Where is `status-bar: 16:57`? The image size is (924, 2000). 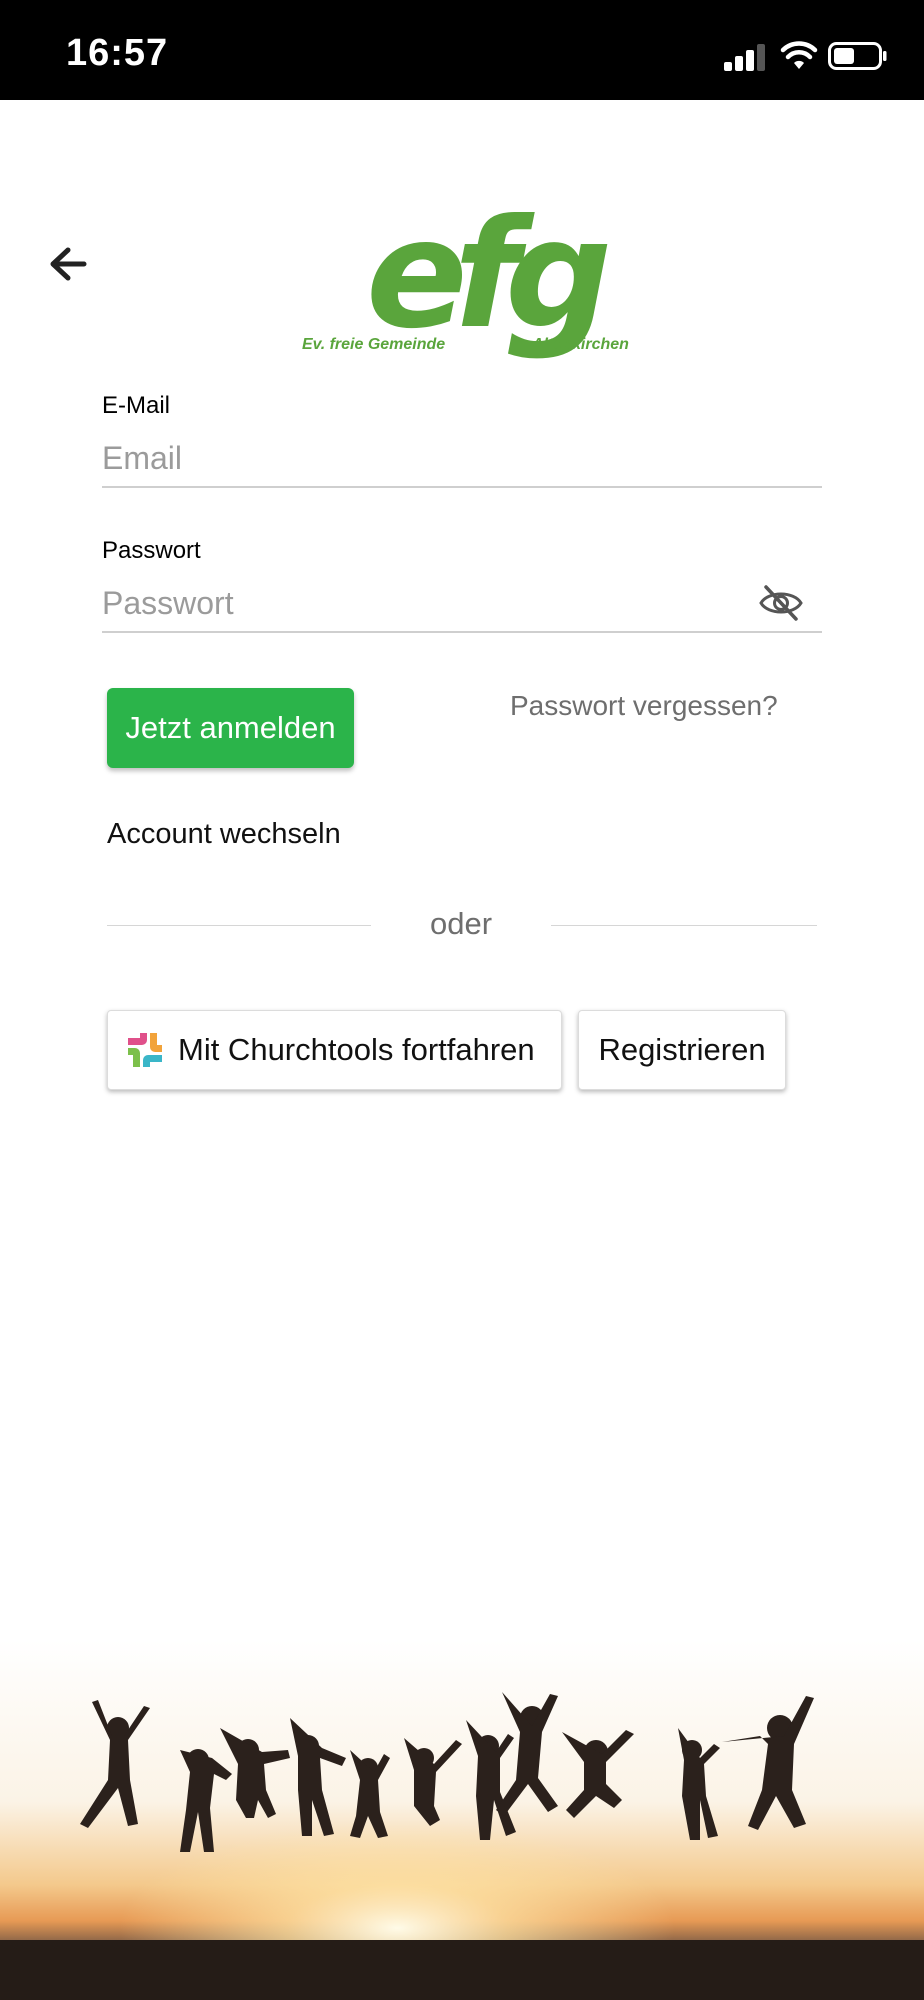
status-bar: 16:57 is located at coordinates (462, 50).